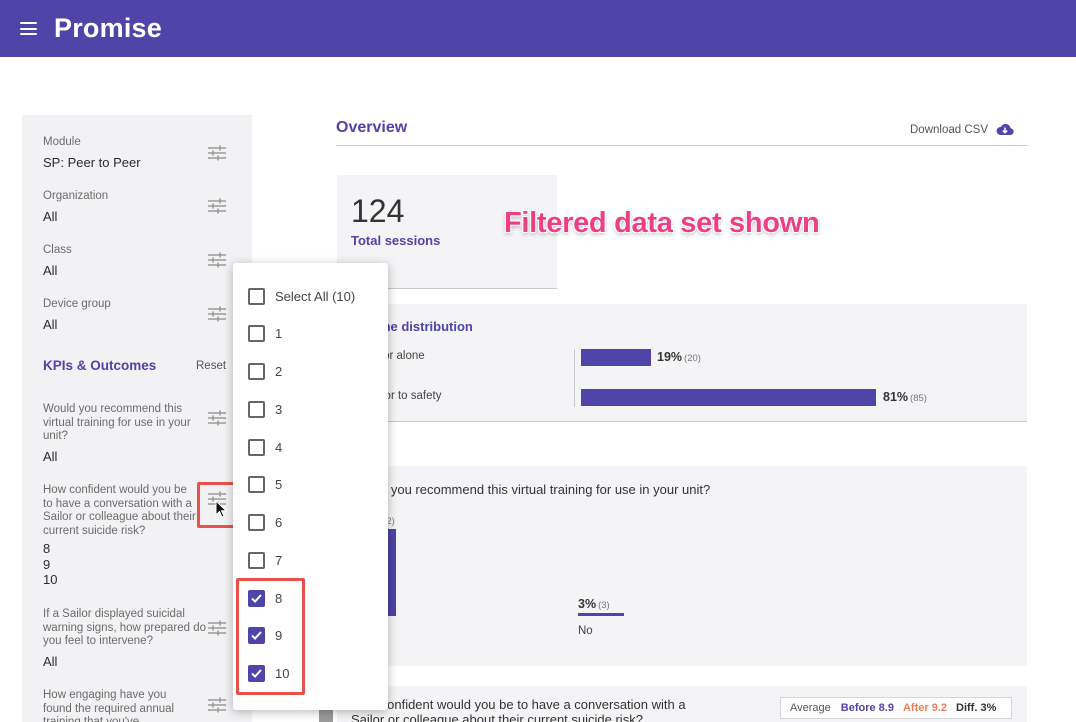 The image size is (1076, 722). Describe the element at coordinates (976, 708) in the screenshot. I see `diff-value: Diff. 3%` at that location.